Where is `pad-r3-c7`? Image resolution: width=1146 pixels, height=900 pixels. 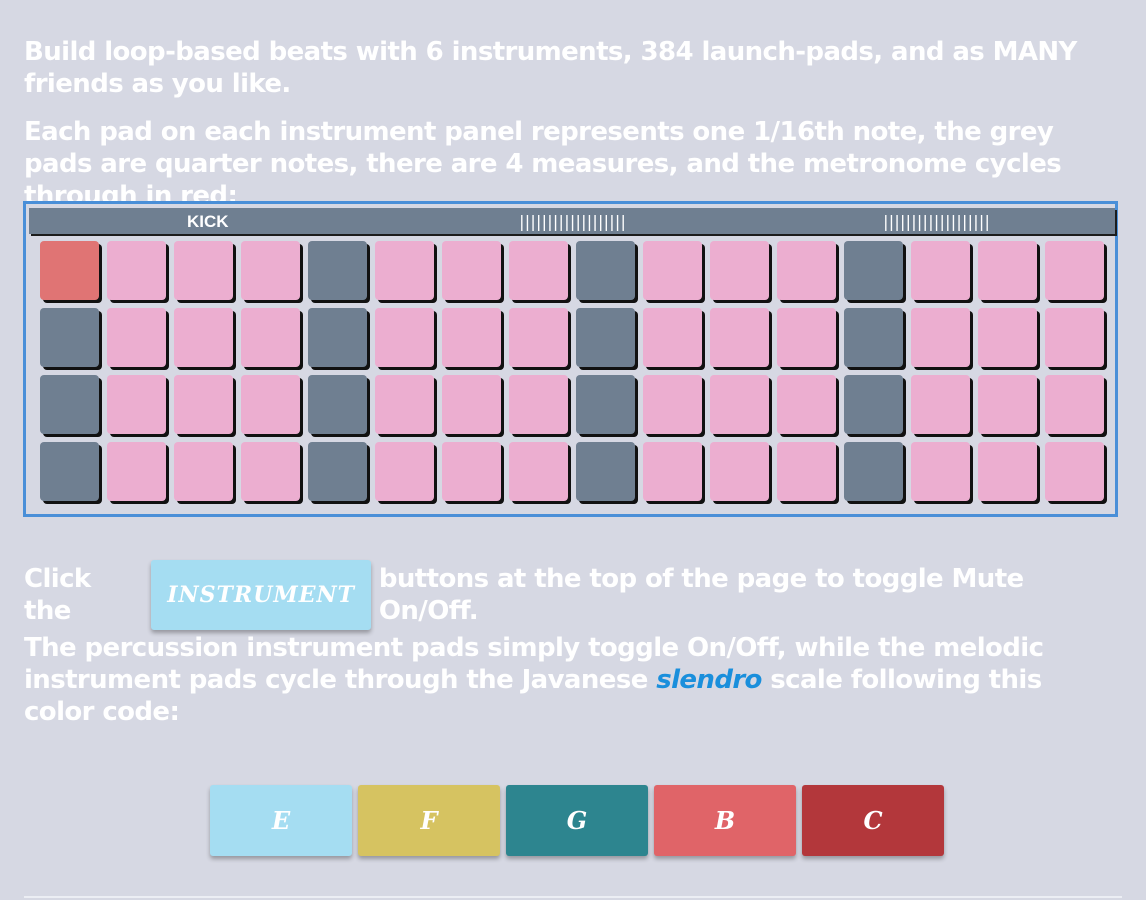
pad-r3-c7 is located at coordinates (471, 404).